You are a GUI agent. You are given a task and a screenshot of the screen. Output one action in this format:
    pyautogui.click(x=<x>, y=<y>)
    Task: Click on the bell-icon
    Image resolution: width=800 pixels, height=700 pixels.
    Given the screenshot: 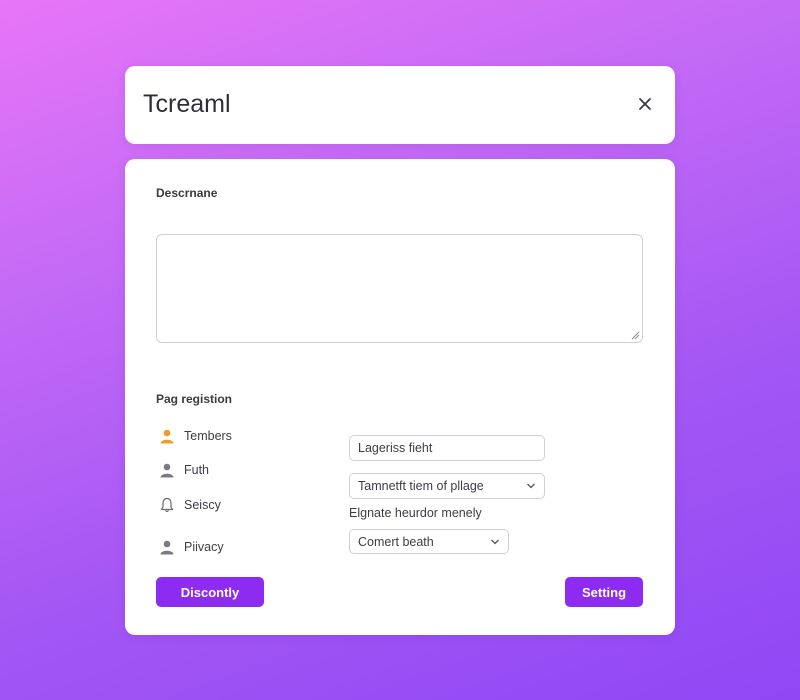 What is the action you would take?
    pyautogui.click(x=167, y=505)
    